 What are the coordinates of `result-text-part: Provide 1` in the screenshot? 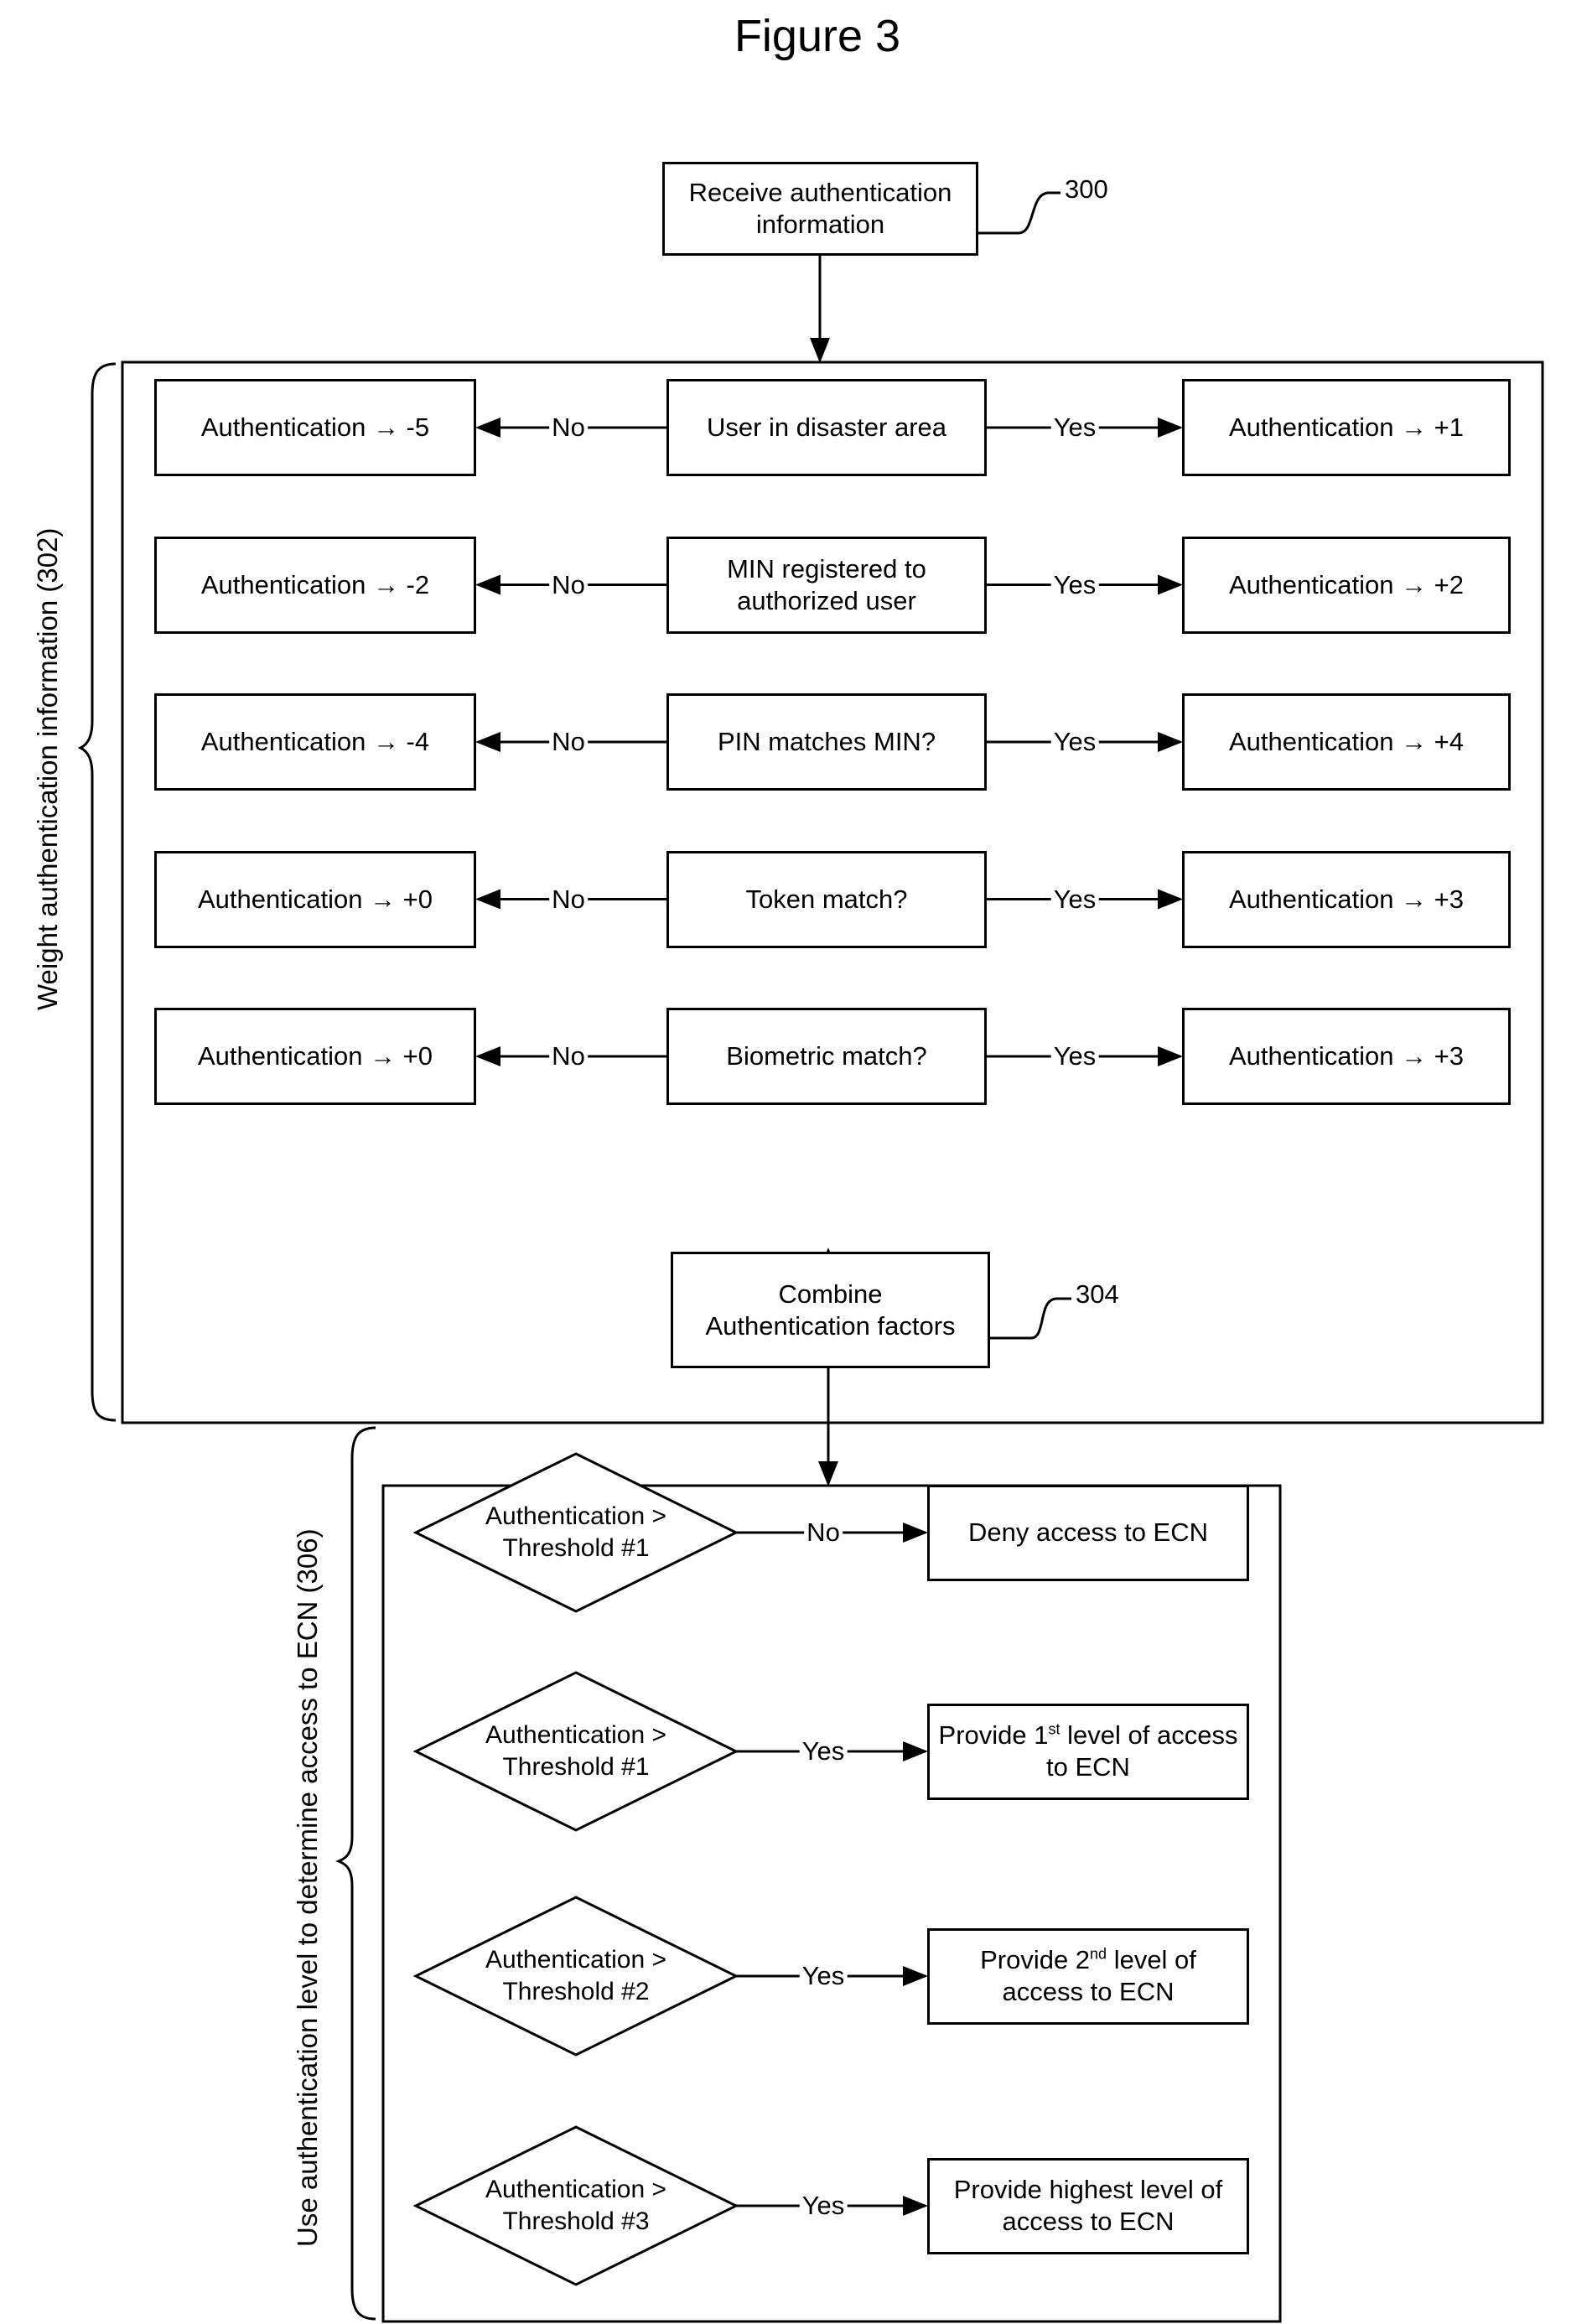 It's located at (993, 1735).